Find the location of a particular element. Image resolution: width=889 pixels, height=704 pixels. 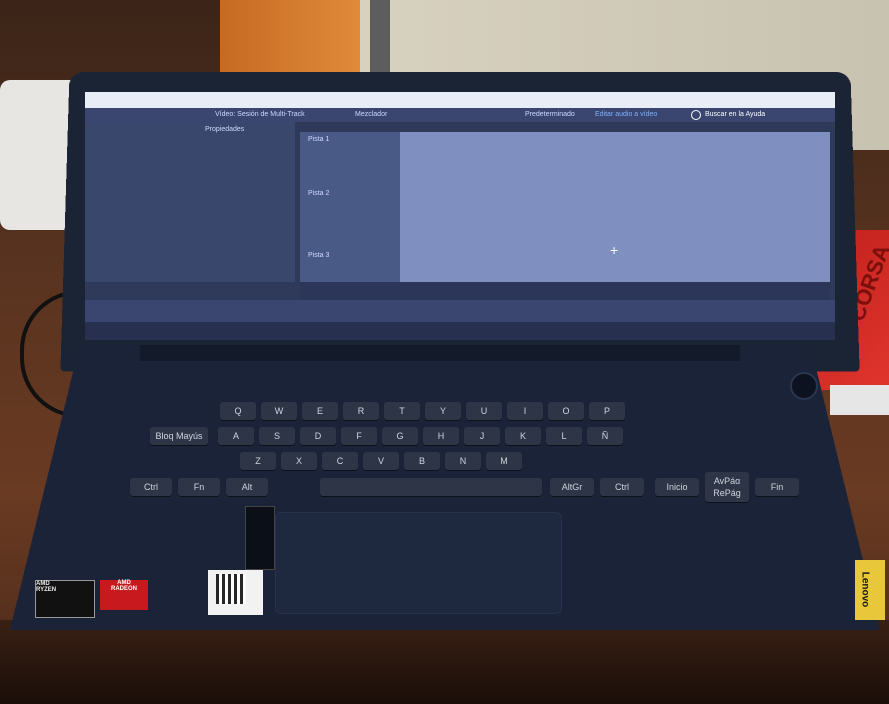

amd-radeon-text: RADEON is located at coordinates (123, 589).